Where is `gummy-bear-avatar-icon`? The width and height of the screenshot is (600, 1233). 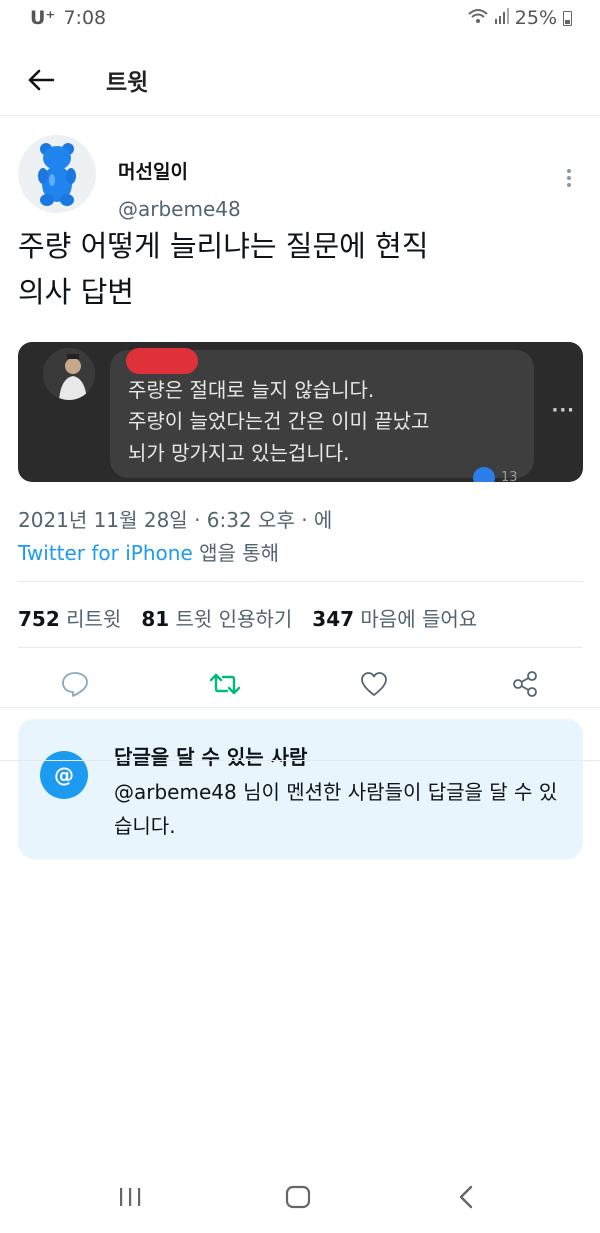
gummy-bear-avatar-icon is located at coordinates (57, 174).